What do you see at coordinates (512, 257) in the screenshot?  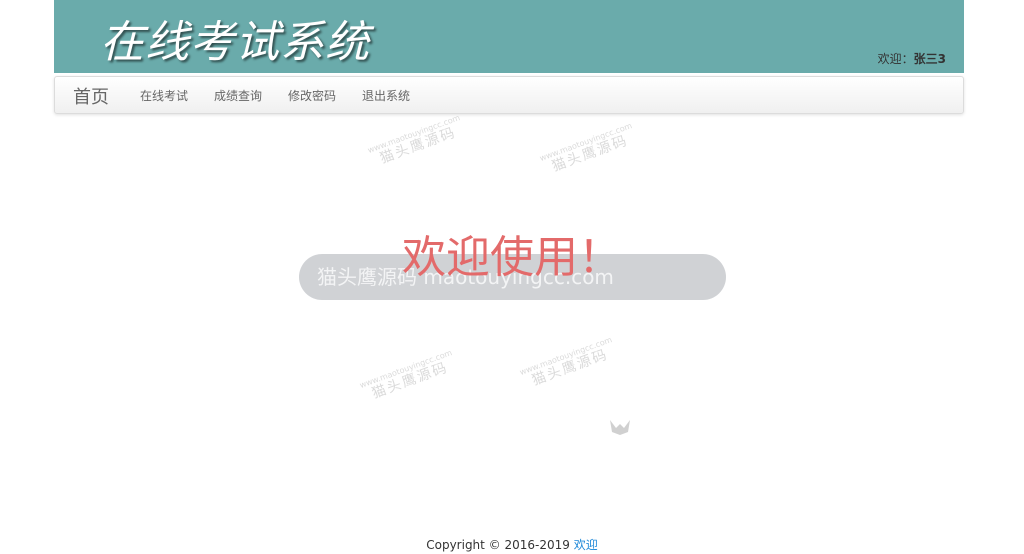 I see `welcome-message: 欢迎使用！` at bounding box center [512, 257].